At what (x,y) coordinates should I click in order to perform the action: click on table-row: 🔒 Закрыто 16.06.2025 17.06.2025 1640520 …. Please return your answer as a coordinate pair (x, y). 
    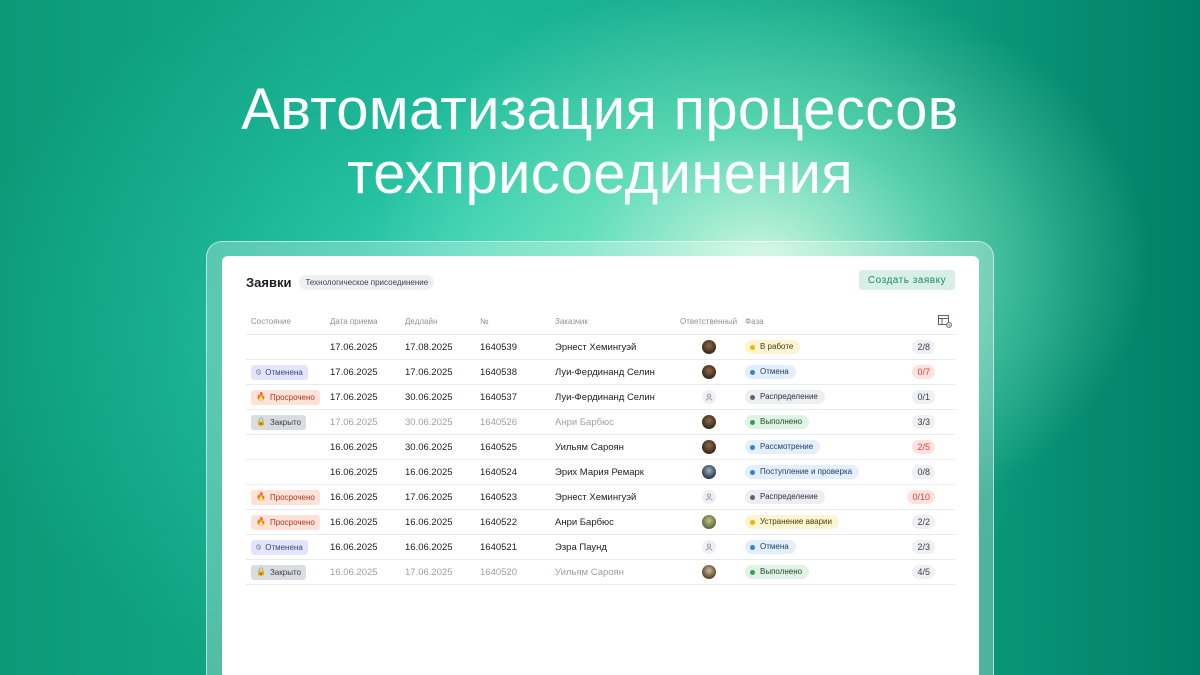
    Looking at the image, I should click on (600, 572).